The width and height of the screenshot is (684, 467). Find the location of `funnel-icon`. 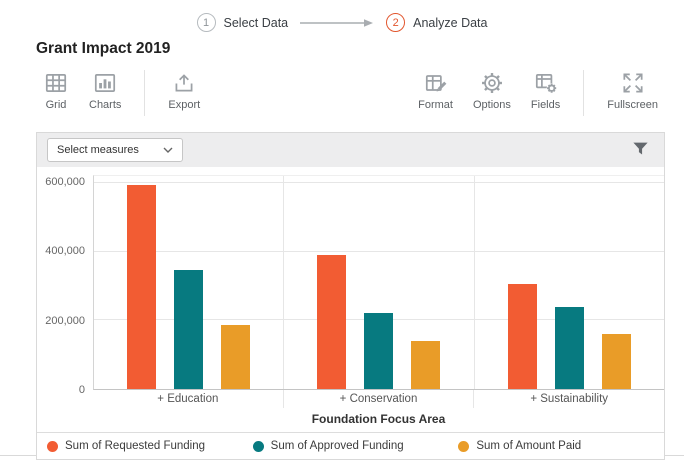

funnel-icon is located at coordinates (640, 148).